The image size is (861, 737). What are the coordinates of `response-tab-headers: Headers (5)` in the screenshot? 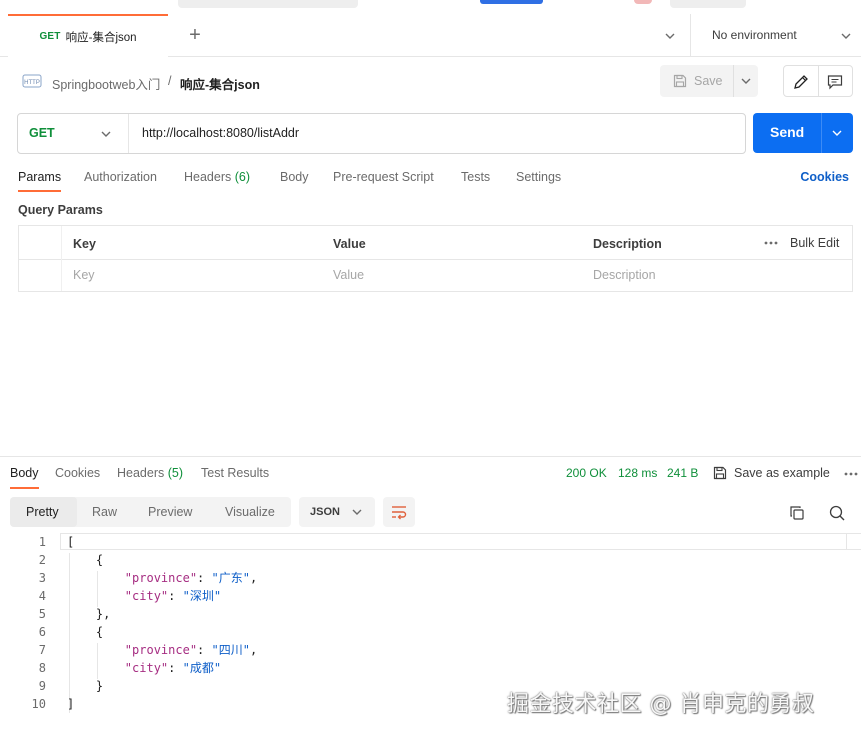 It's located at (150, 473).